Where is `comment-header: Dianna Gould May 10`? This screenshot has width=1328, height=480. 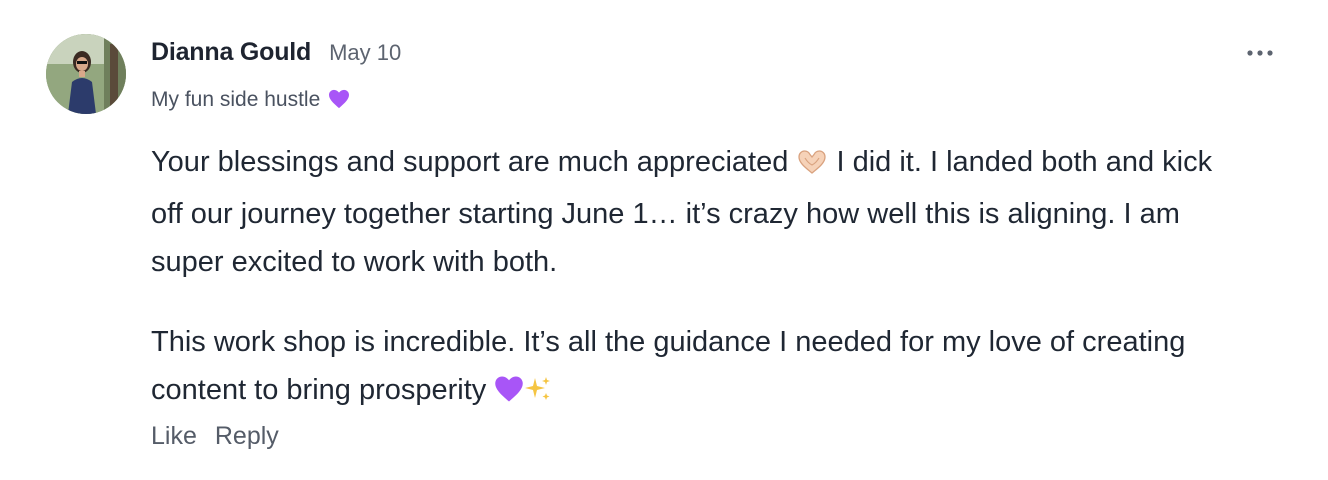 comment-header: Dianna Gould May 10 is located at coordinates (276, 55).